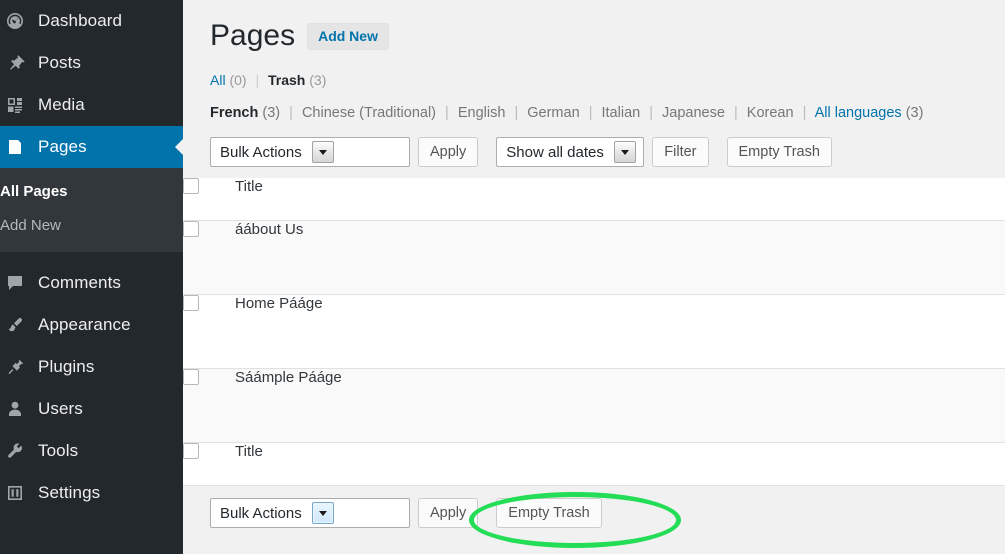 This screenshot has height=554, width=1005. I want to click on table-row: áábout Us, so click(594, 257).